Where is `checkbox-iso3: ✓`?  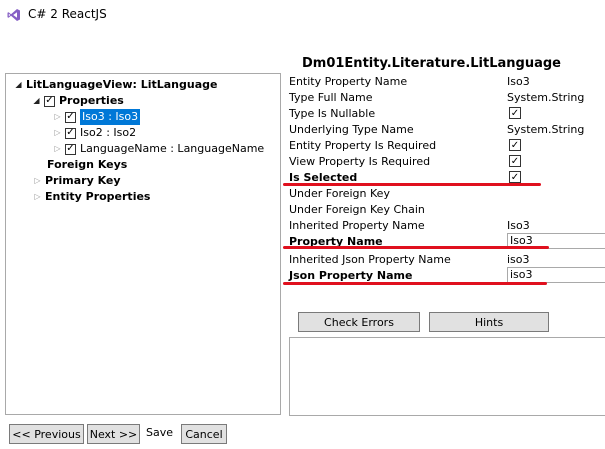 checkbox-iso3: ✓ is located at coordinates (70, 117).